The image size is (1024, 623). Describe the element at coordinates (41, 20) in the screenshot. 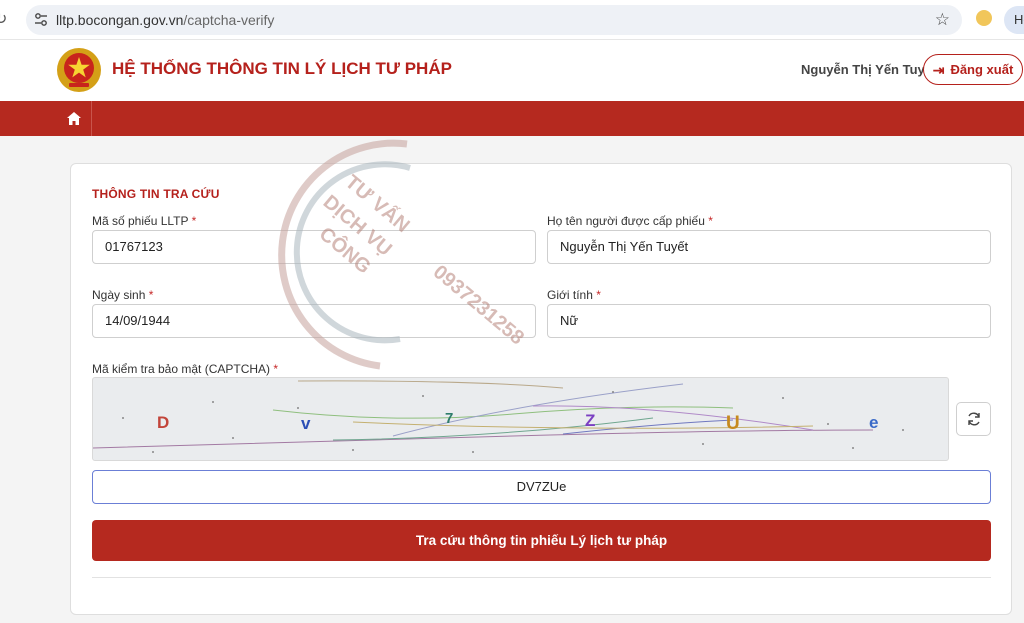

I see `site-settings-icon` at that location.